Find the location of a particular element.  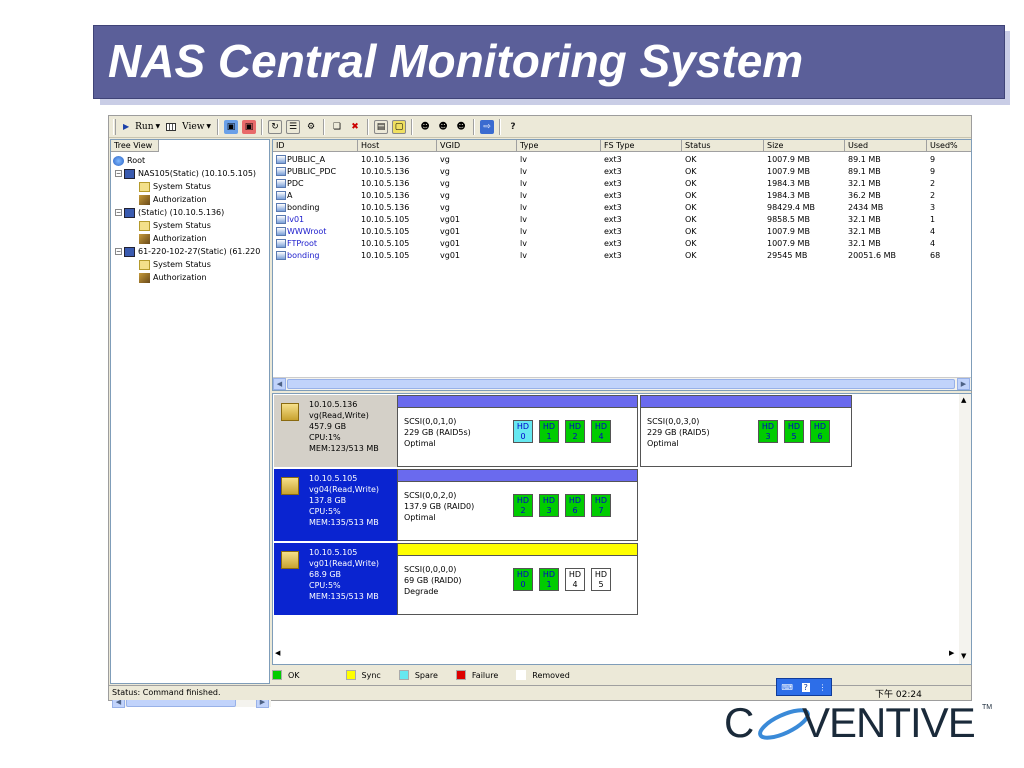

toolbar-grip is located at coordinates (114, 126).